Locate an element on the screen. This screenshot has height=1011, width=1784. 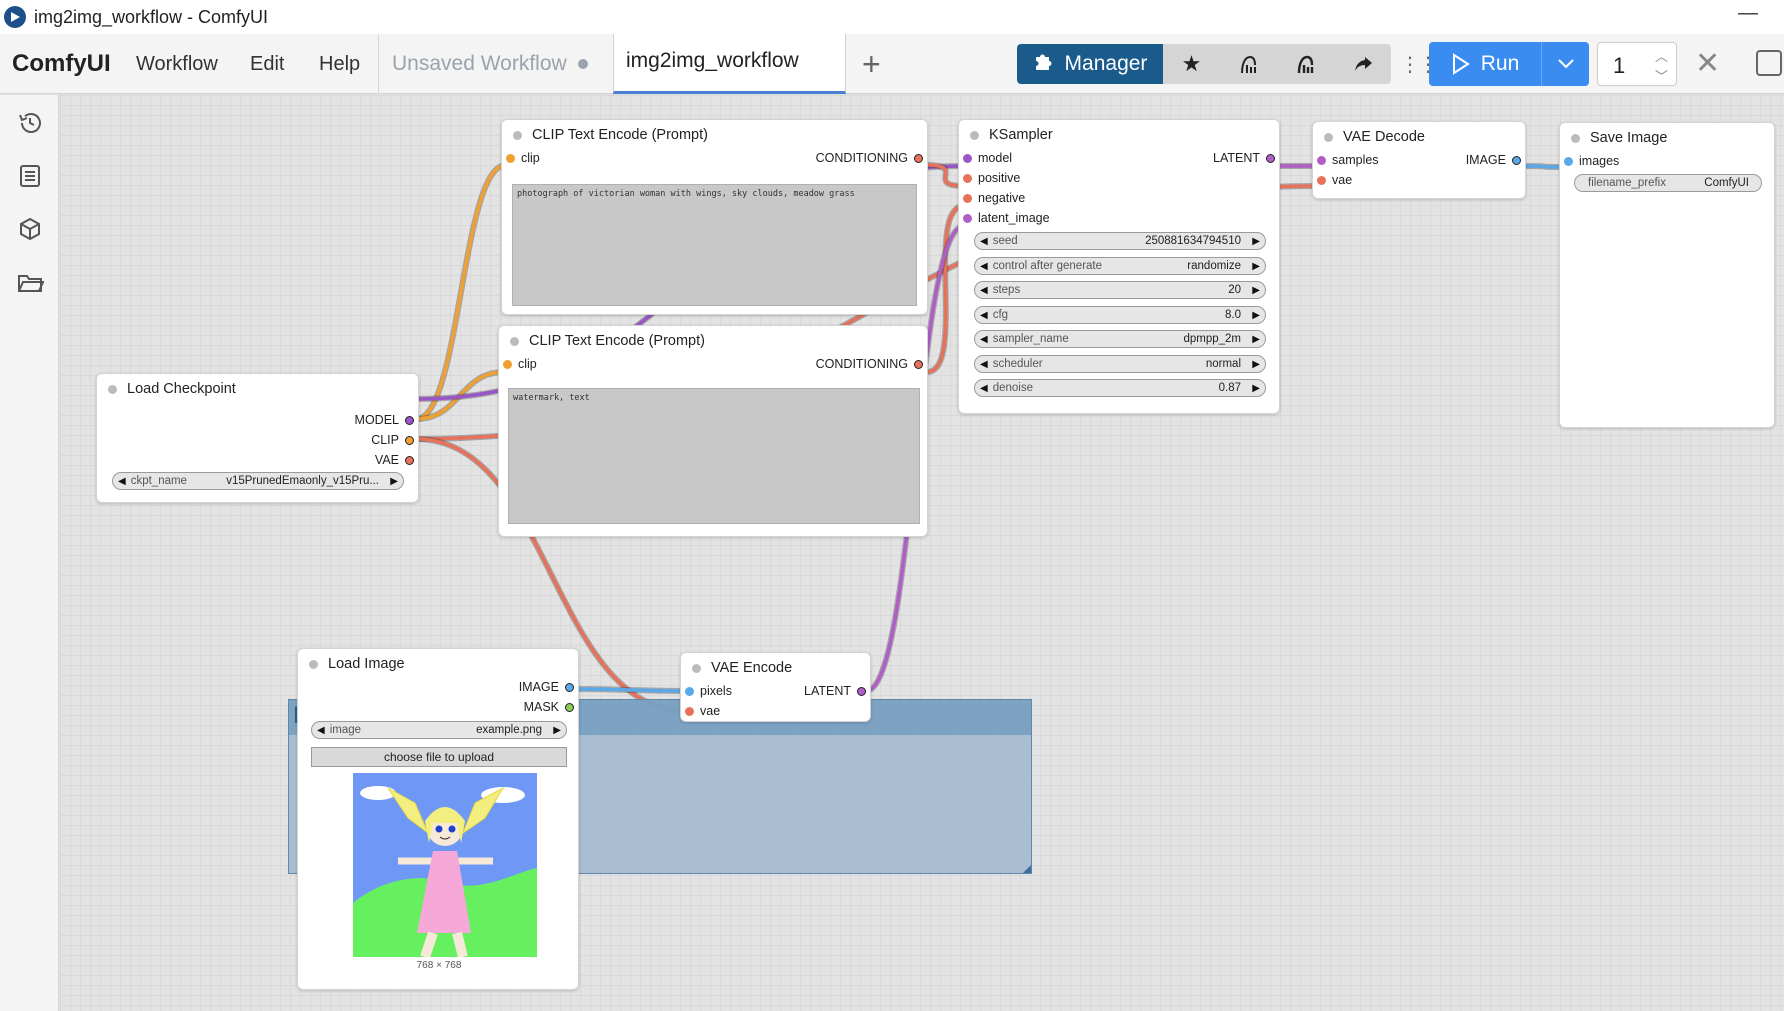
minimize-button: — is located at coordinates (1748, 13).